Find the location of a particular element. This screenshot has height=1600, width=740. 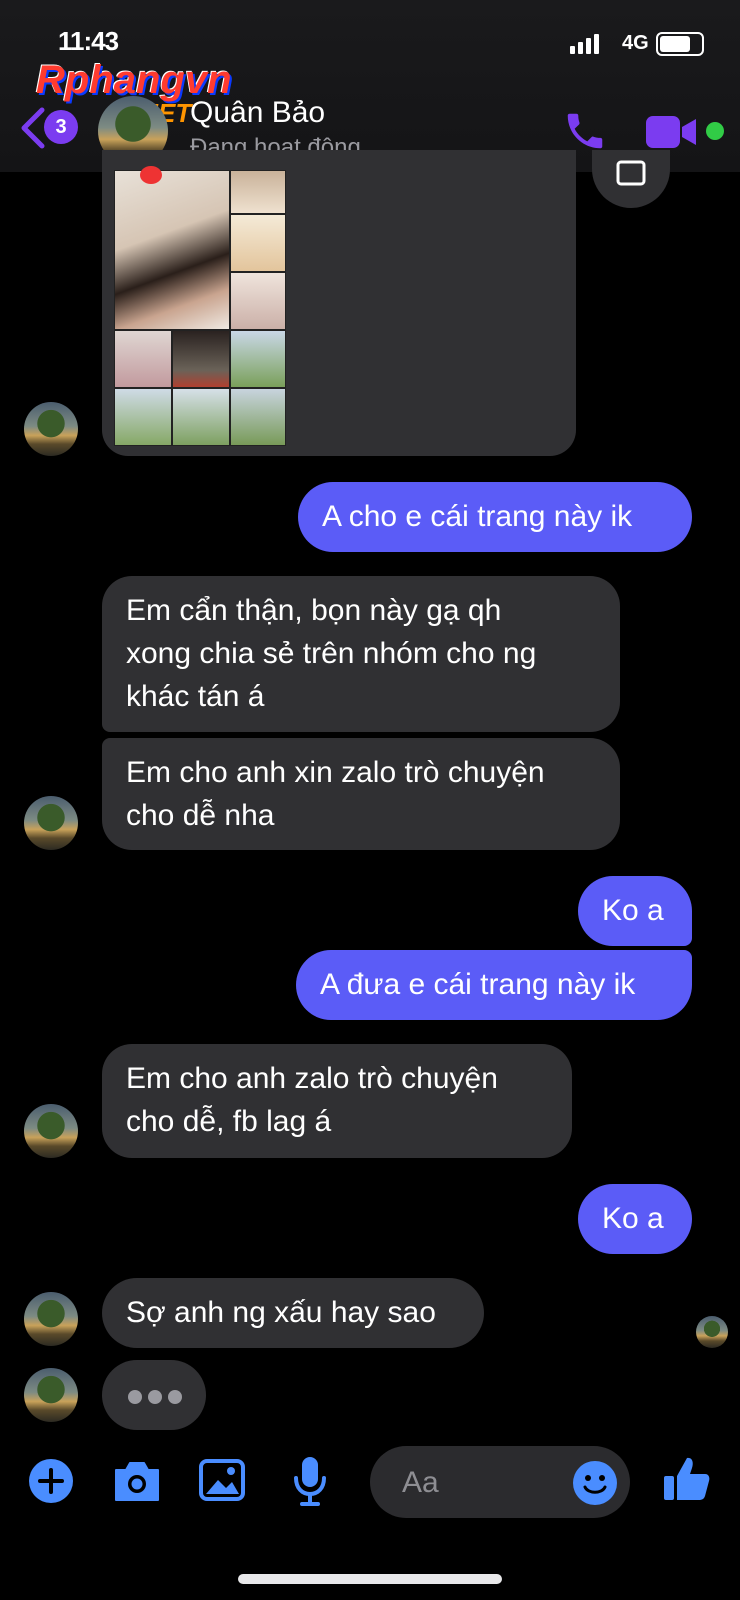

voice-message-button is located at coordinates (310, 1483).